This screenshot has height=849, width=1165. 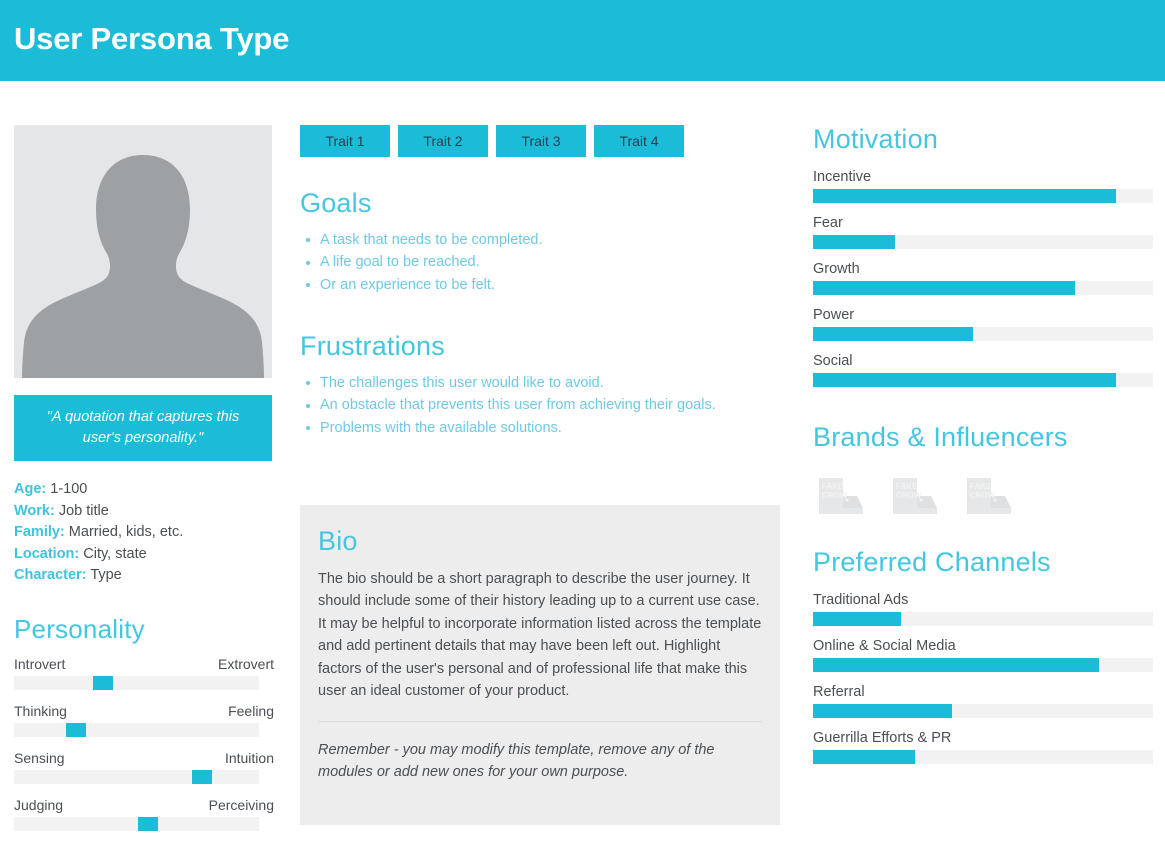 What do you see at coordinates (338, 541) in the screenshot?
I see `bio-heading: Bio` at bounding box center [338, 541].